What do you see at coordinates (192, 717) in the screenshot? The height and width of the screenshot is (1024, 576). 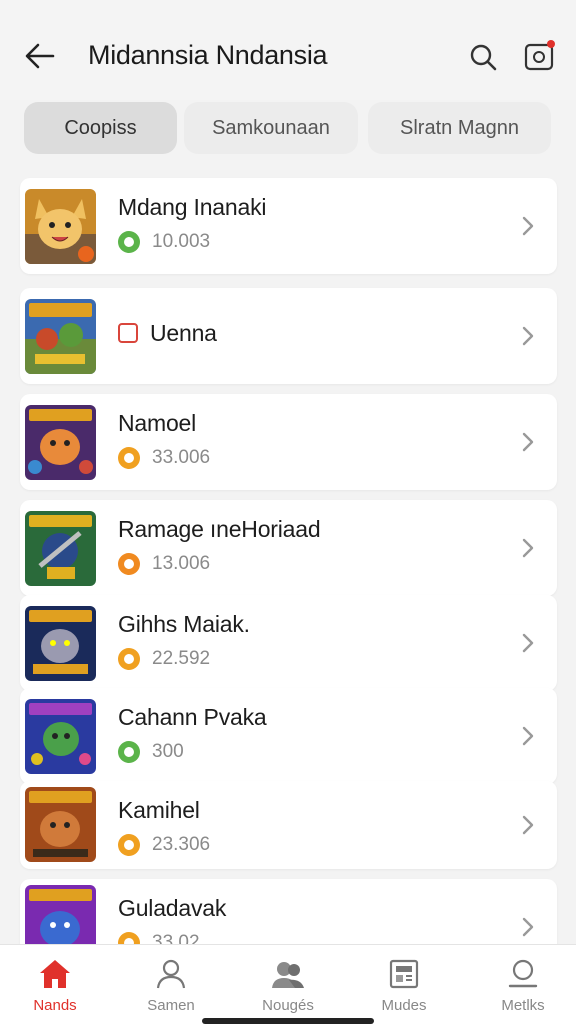 I see `item-title: Cahann Pvaka` at bounding box center [192, 717].